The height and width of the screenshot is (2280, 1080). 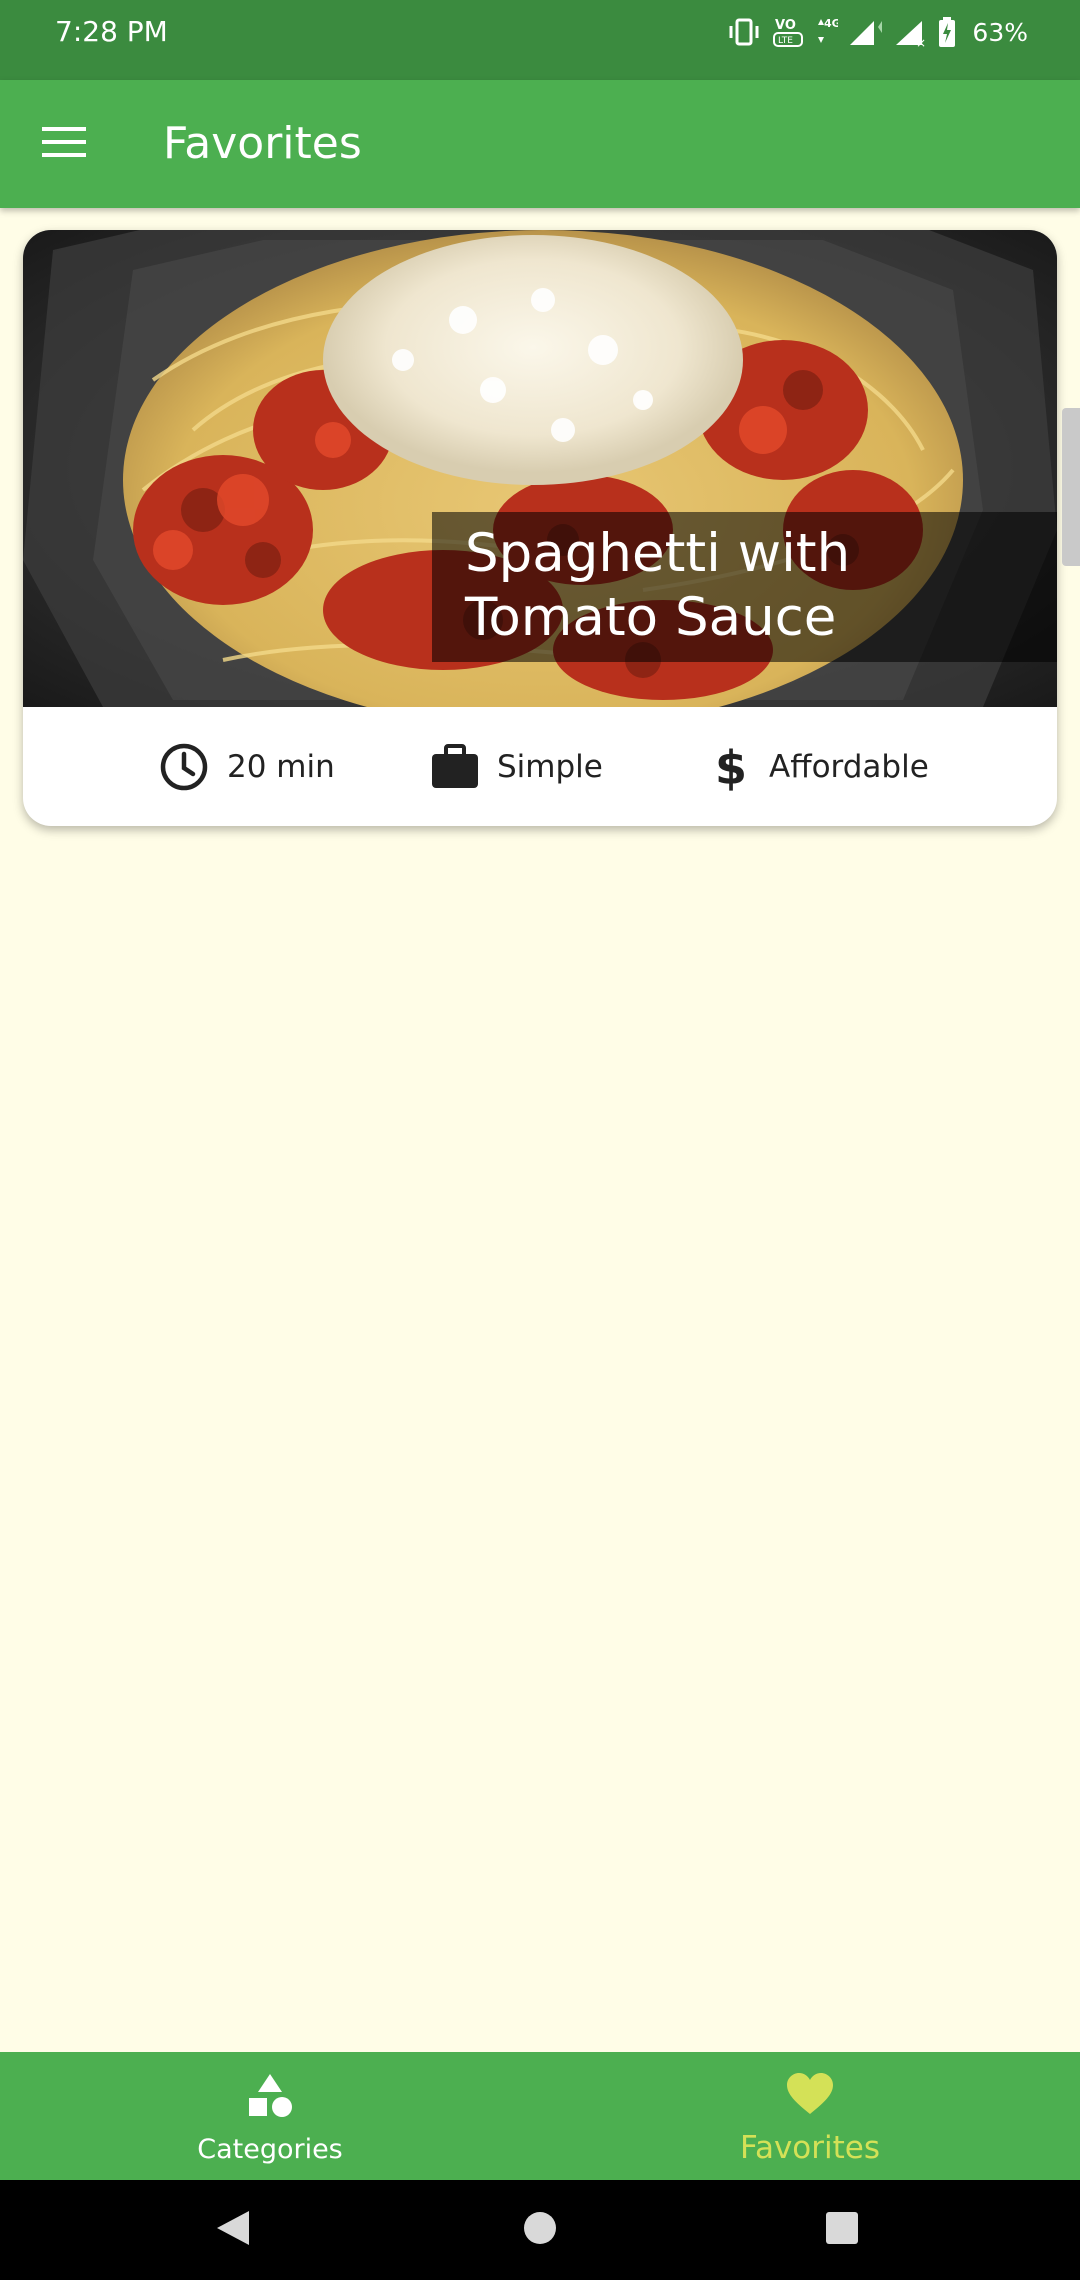 I want to click on home-button, so click(x=540, y=2230).